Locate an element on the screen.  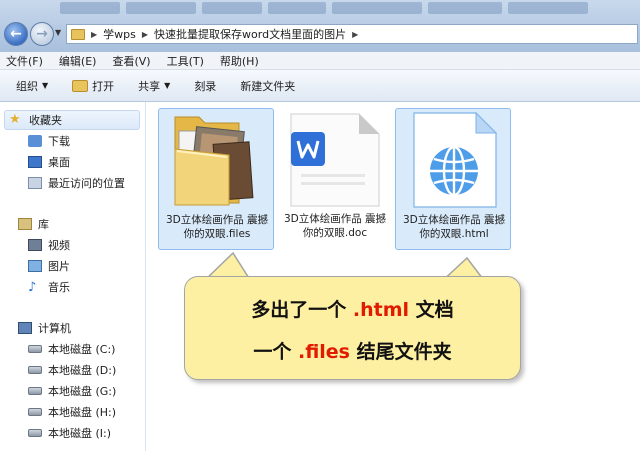
pictures-icon is located at coordinates (35, 266).